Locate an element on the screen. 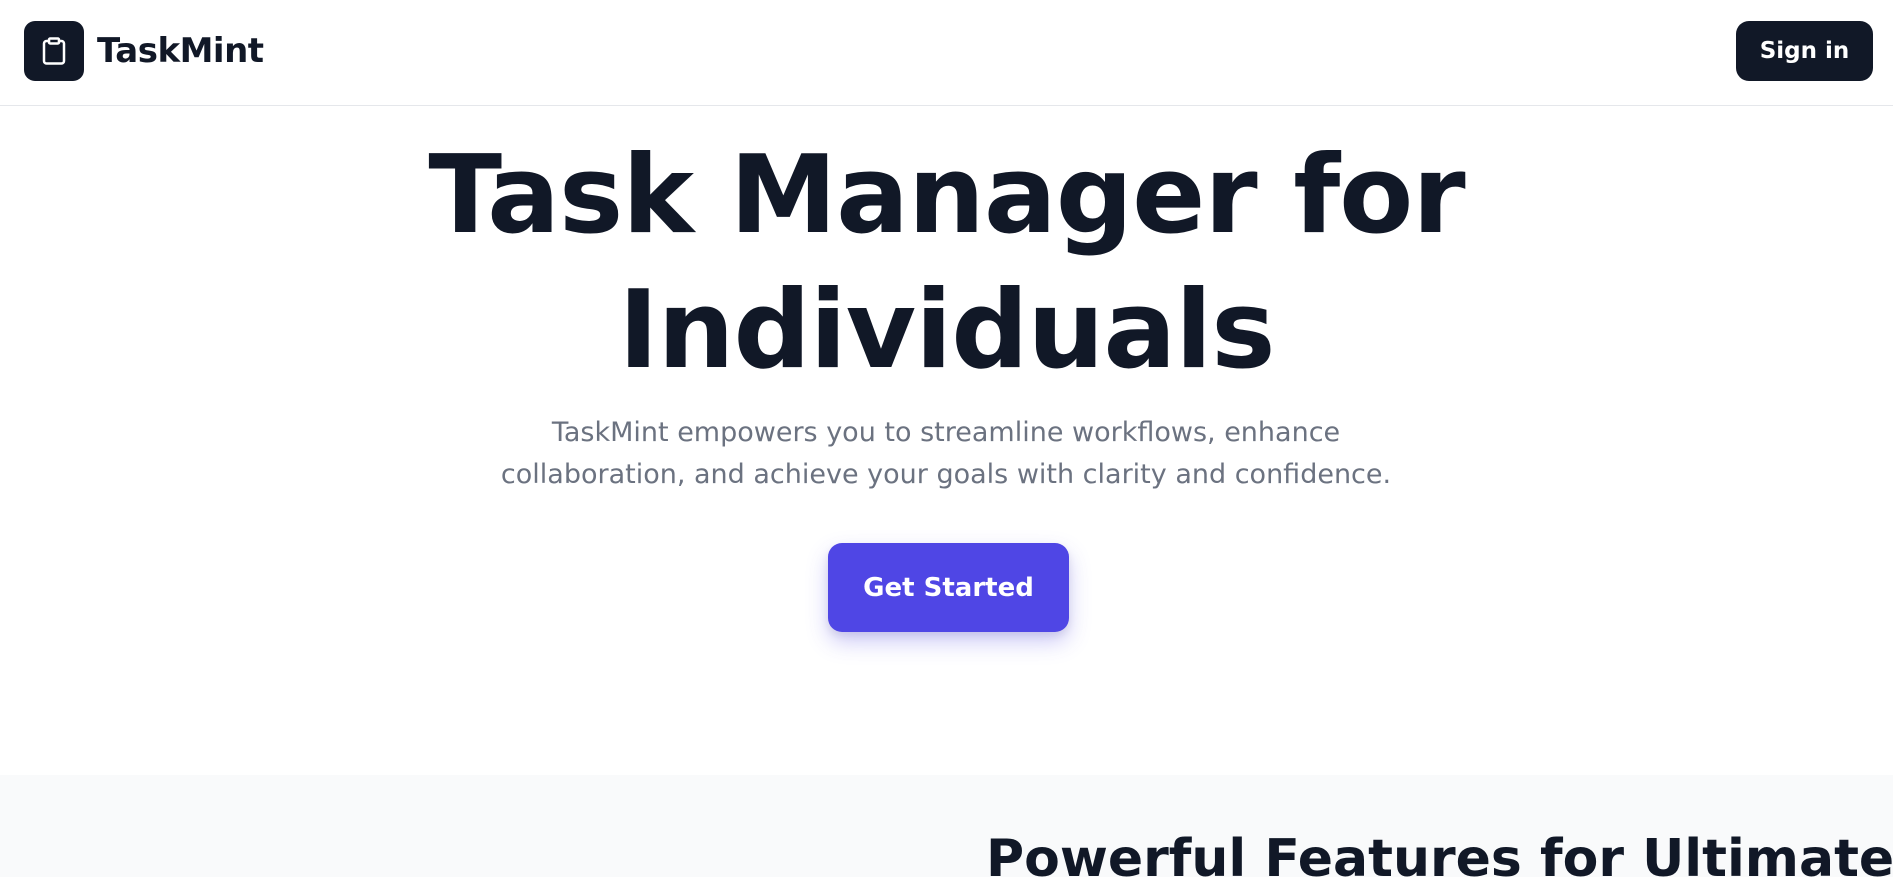 The width and height of the screenshot is (1893, 877). features-heading: Powerful Features for Ultimate is located at coordinates (1439, 853).